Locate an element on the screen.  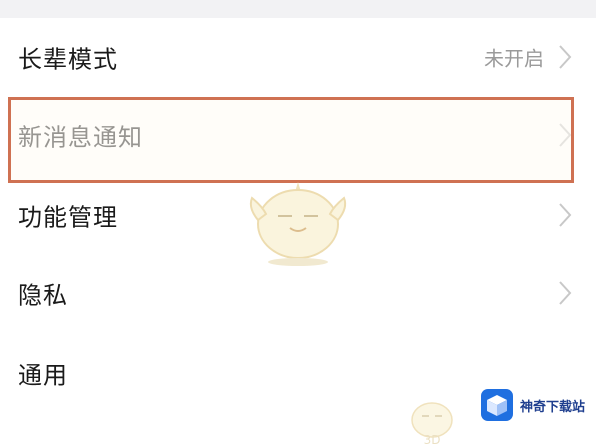
setting-label: 隐私 is located at coordinates (43, 295).